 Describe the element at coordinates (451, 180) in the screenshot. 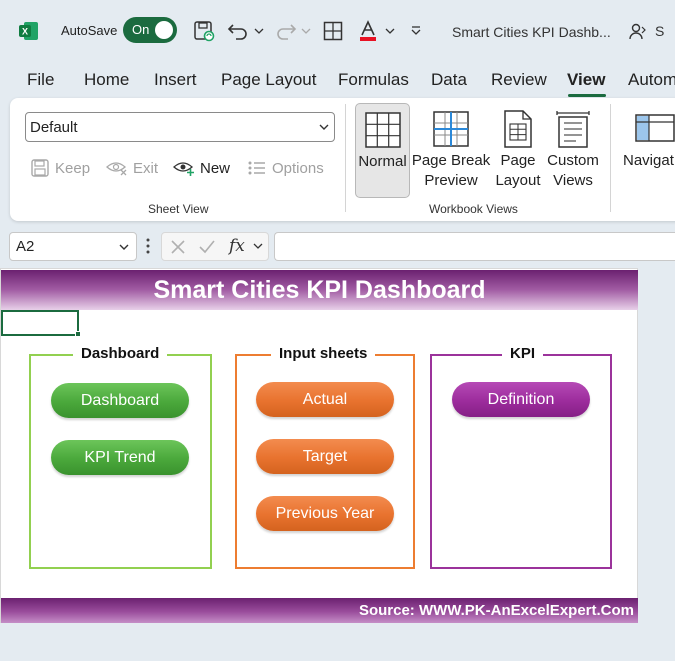

I see `page-break-label-2: Preview` at that location.